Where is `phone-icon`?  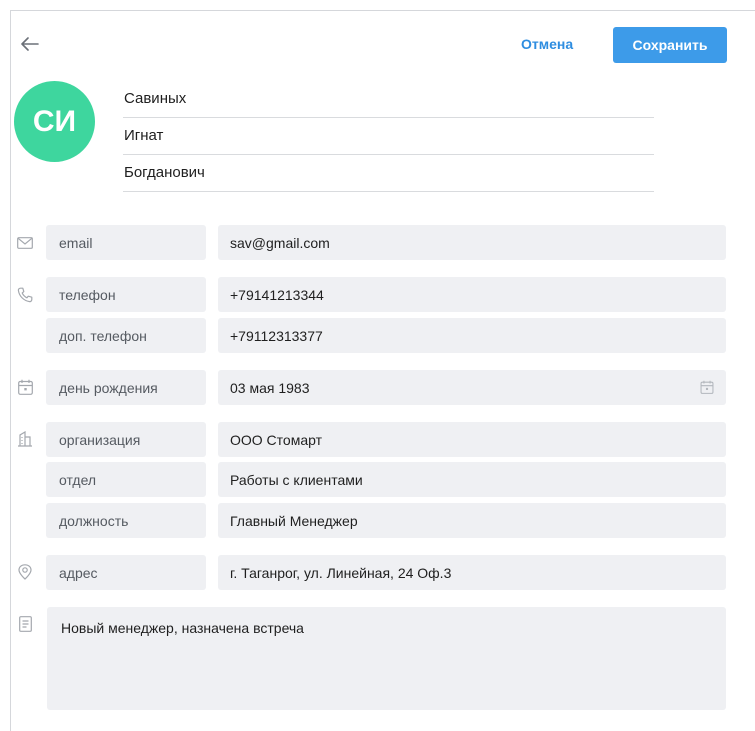
phone-icon is located at coordinates (25, 295).